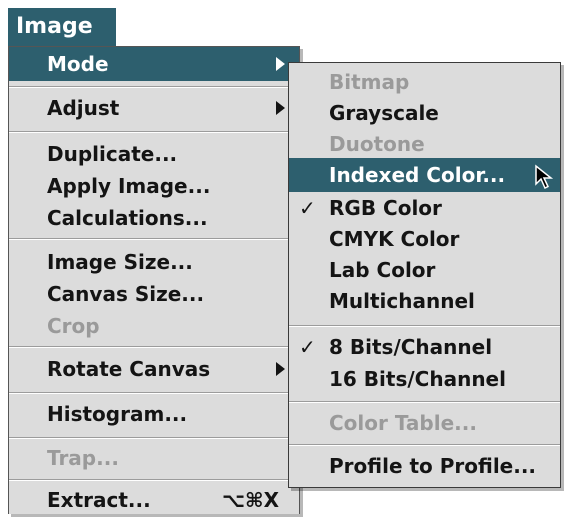 The height and width of the screenshot is (517, 567). Describe the element at coordinates (154, 500) in the screenshot. I see `menu-item-extract: Extract... ⌥⌘X` at that location.